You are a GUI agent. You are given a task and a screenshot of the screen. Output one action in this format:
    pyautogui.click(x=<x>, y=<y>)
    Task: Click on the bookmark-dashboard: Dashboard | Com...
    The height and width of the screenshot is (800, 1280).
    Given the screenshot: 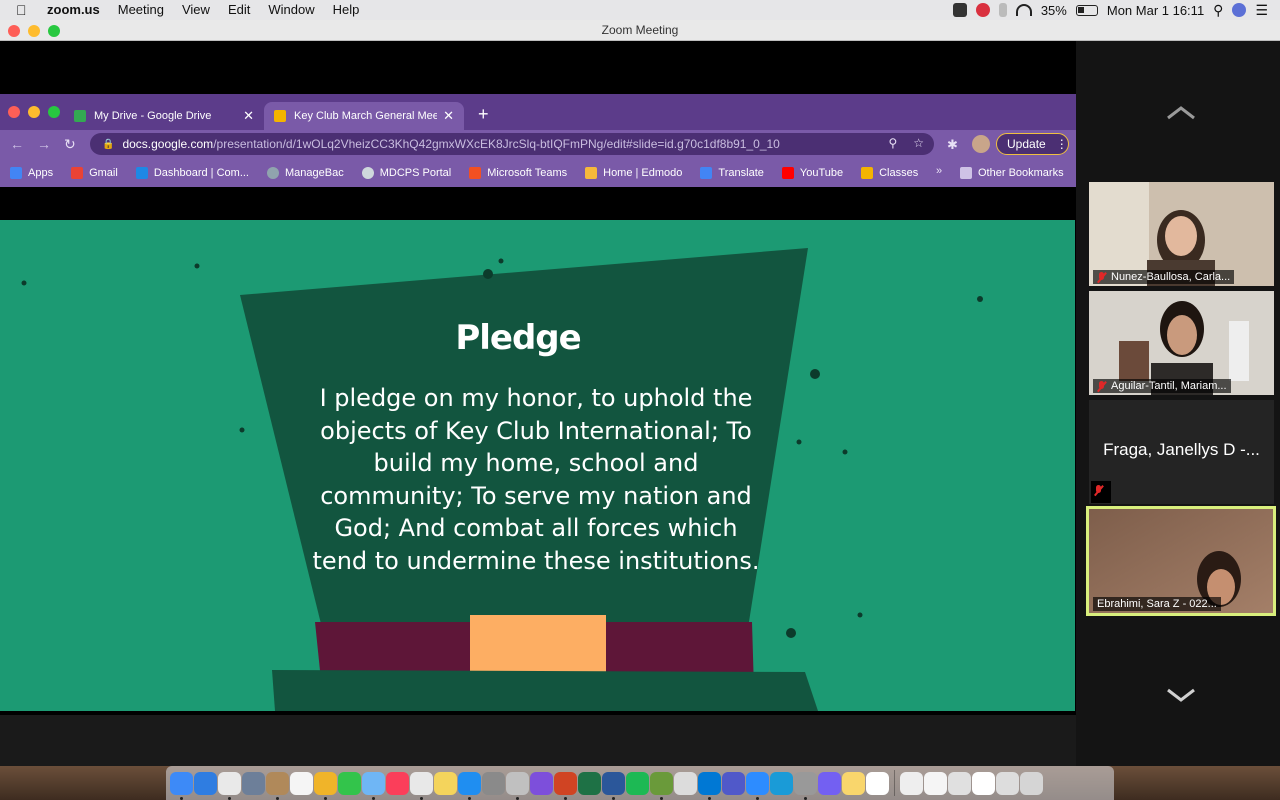 What is the action you would take?
    pyautogui.click(x=192, y=172)
    